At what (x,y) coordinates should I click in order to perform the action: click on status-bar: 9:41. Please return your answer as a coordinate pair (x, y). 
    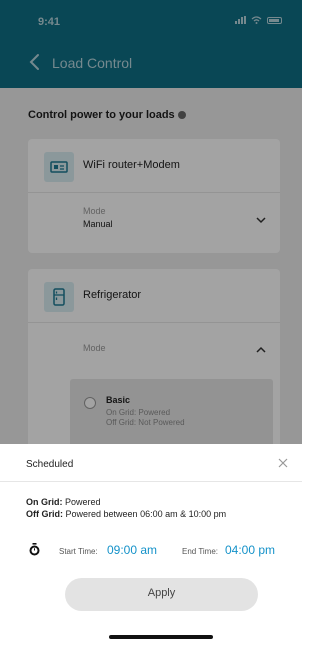
    Looking at the image, I should click on (151, 20).